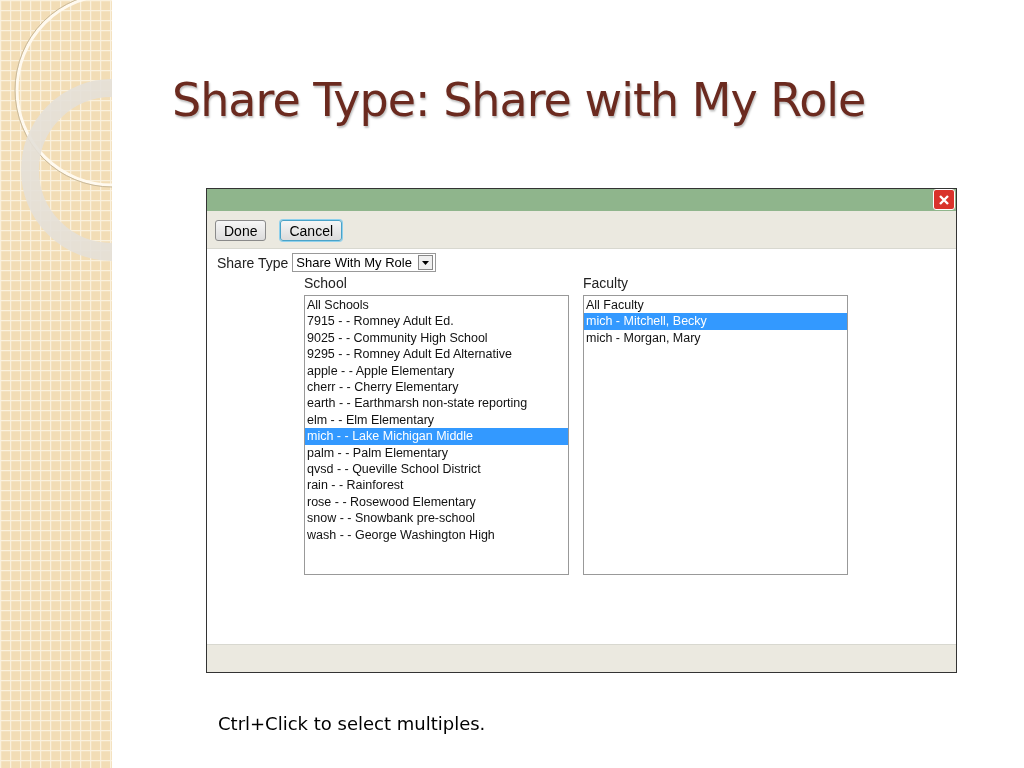 This screenshot has width=1024, height=768. Describe the element at coordinates (325, 283) in the screenshot. I see `school-label: School` at that location.